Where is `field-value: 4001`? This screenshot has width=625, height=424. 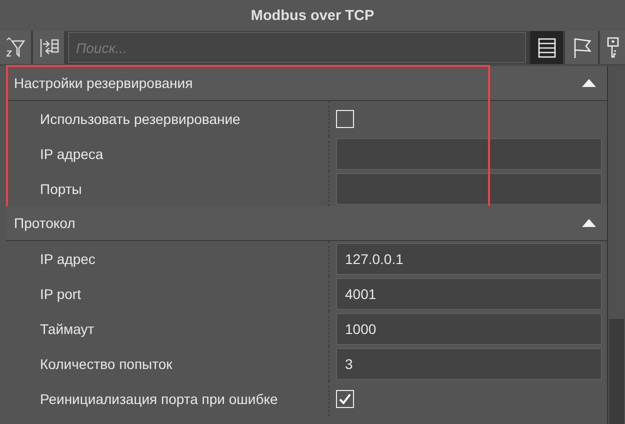
field-value: 4001 is located at coordinates (360, 294).